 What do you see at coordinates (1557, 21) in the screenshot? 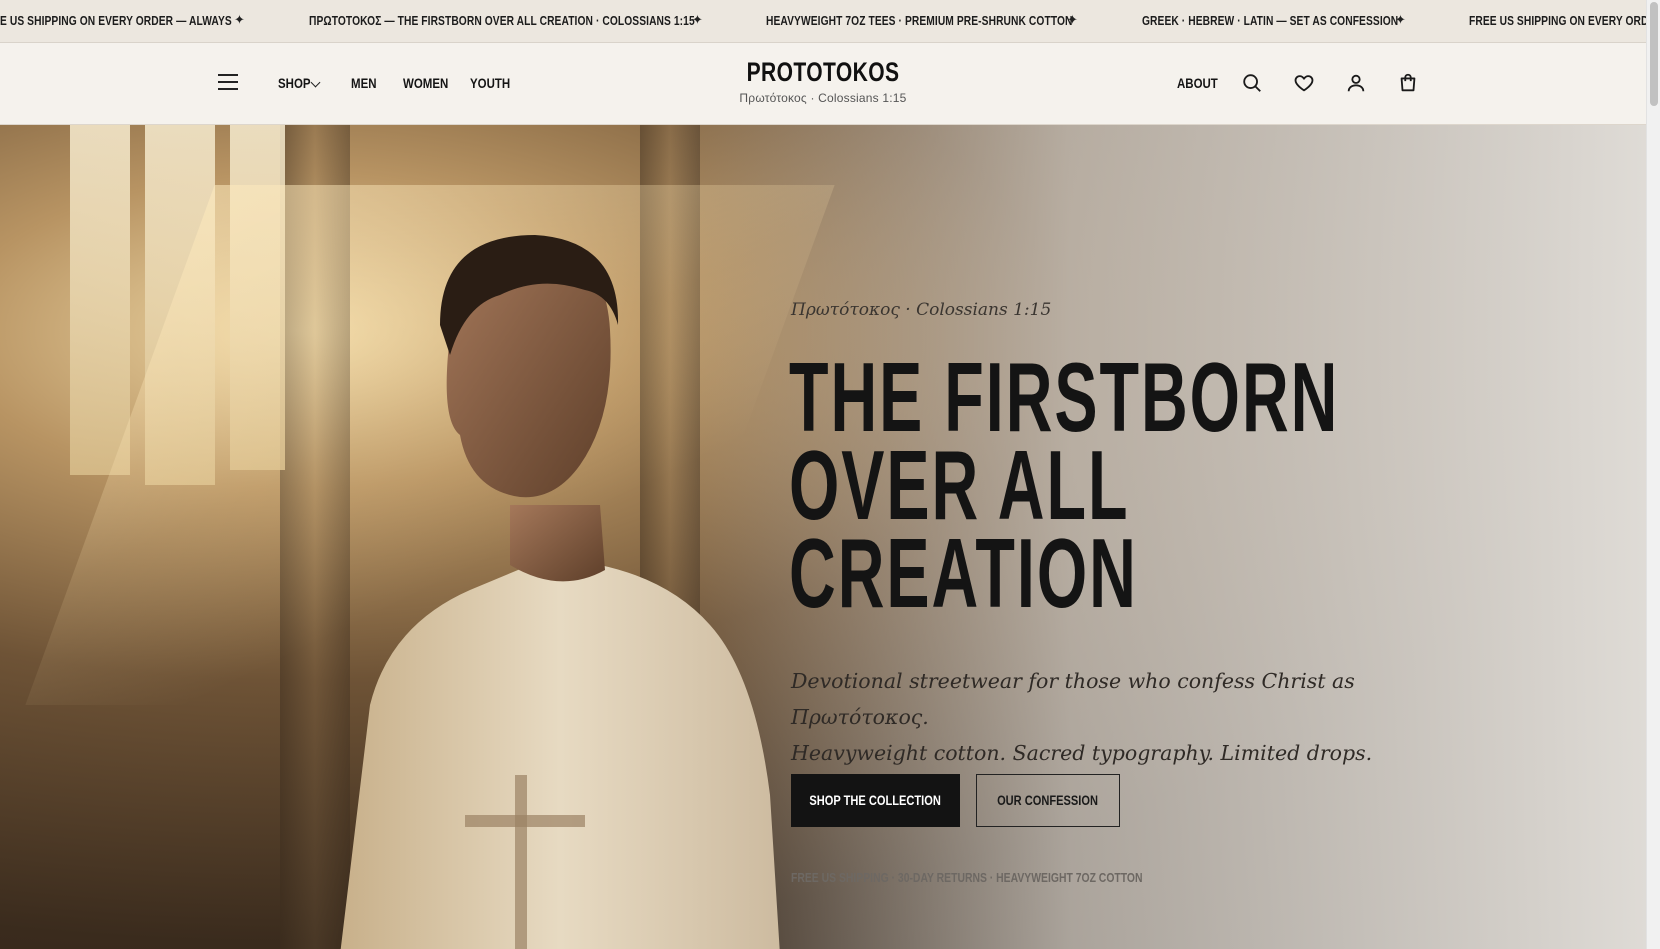
I see `announcement-message: FREE US SHIPPING ON EVERY ORDER —` at bounding box center [1557, 21].